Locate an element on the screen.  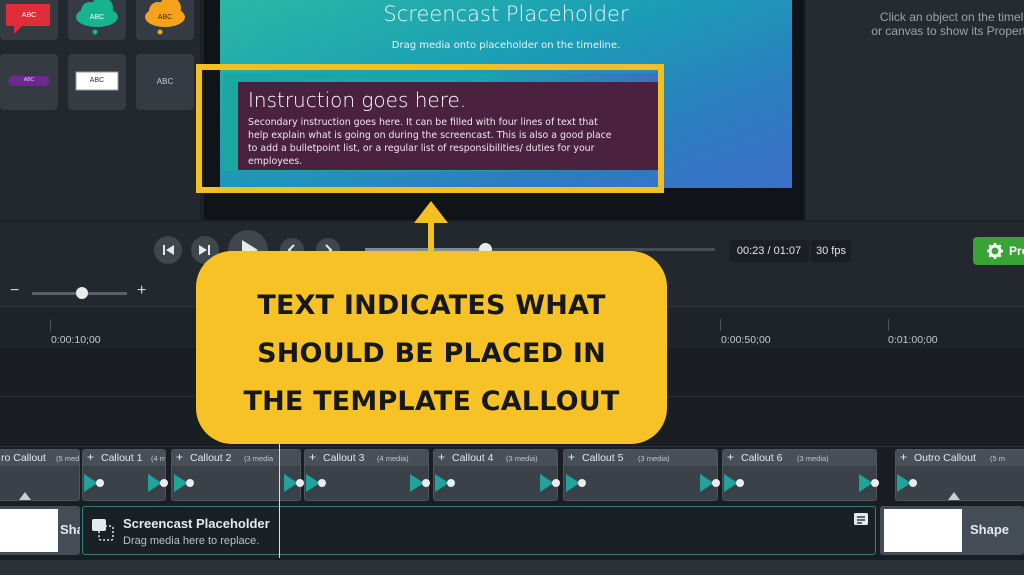
properties-message-line1: Click an object on the timeli is located at coordinates (951, 17).